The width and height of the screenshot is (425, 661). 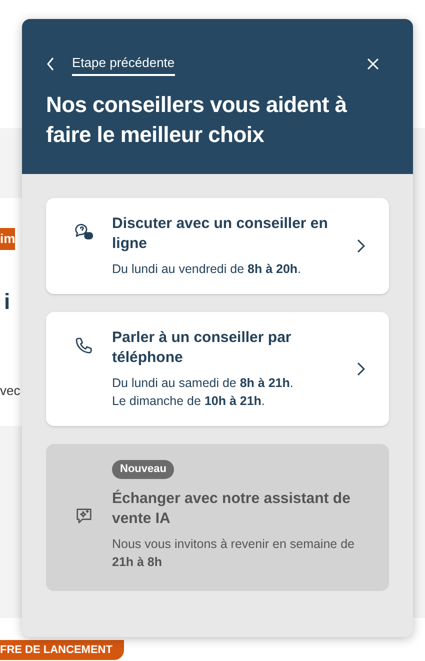 I want to click on option-hours: Nous vous invitons à revenir en semaine de 21h à 8h, so click(x=234, y=553).